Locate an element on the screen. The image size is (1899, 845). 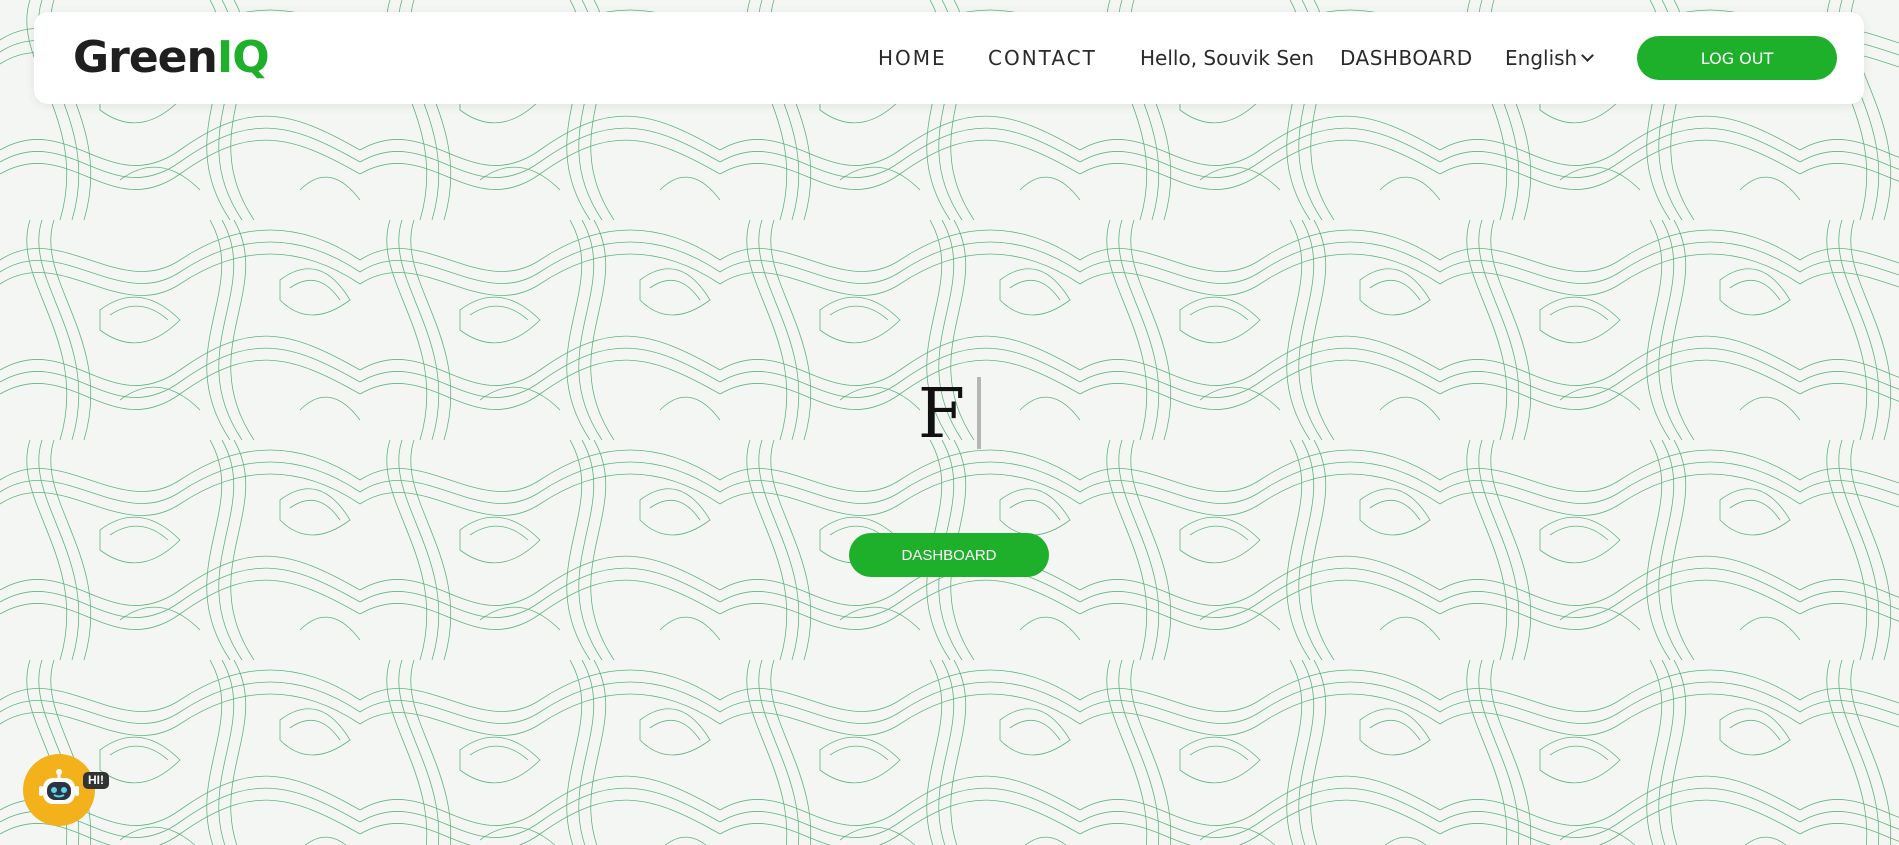
typing-cursor is located at coordinates (979, 413).